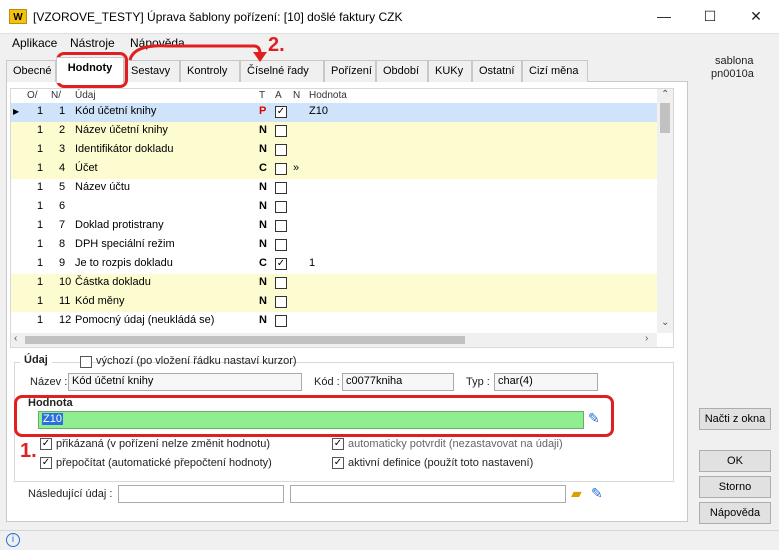 This screenshot has height=550, width=779. What do you see at coordinates (665, 118) in the screenshot?
I see `vertical-scroll-thumb` at bounding box center [665, 118].